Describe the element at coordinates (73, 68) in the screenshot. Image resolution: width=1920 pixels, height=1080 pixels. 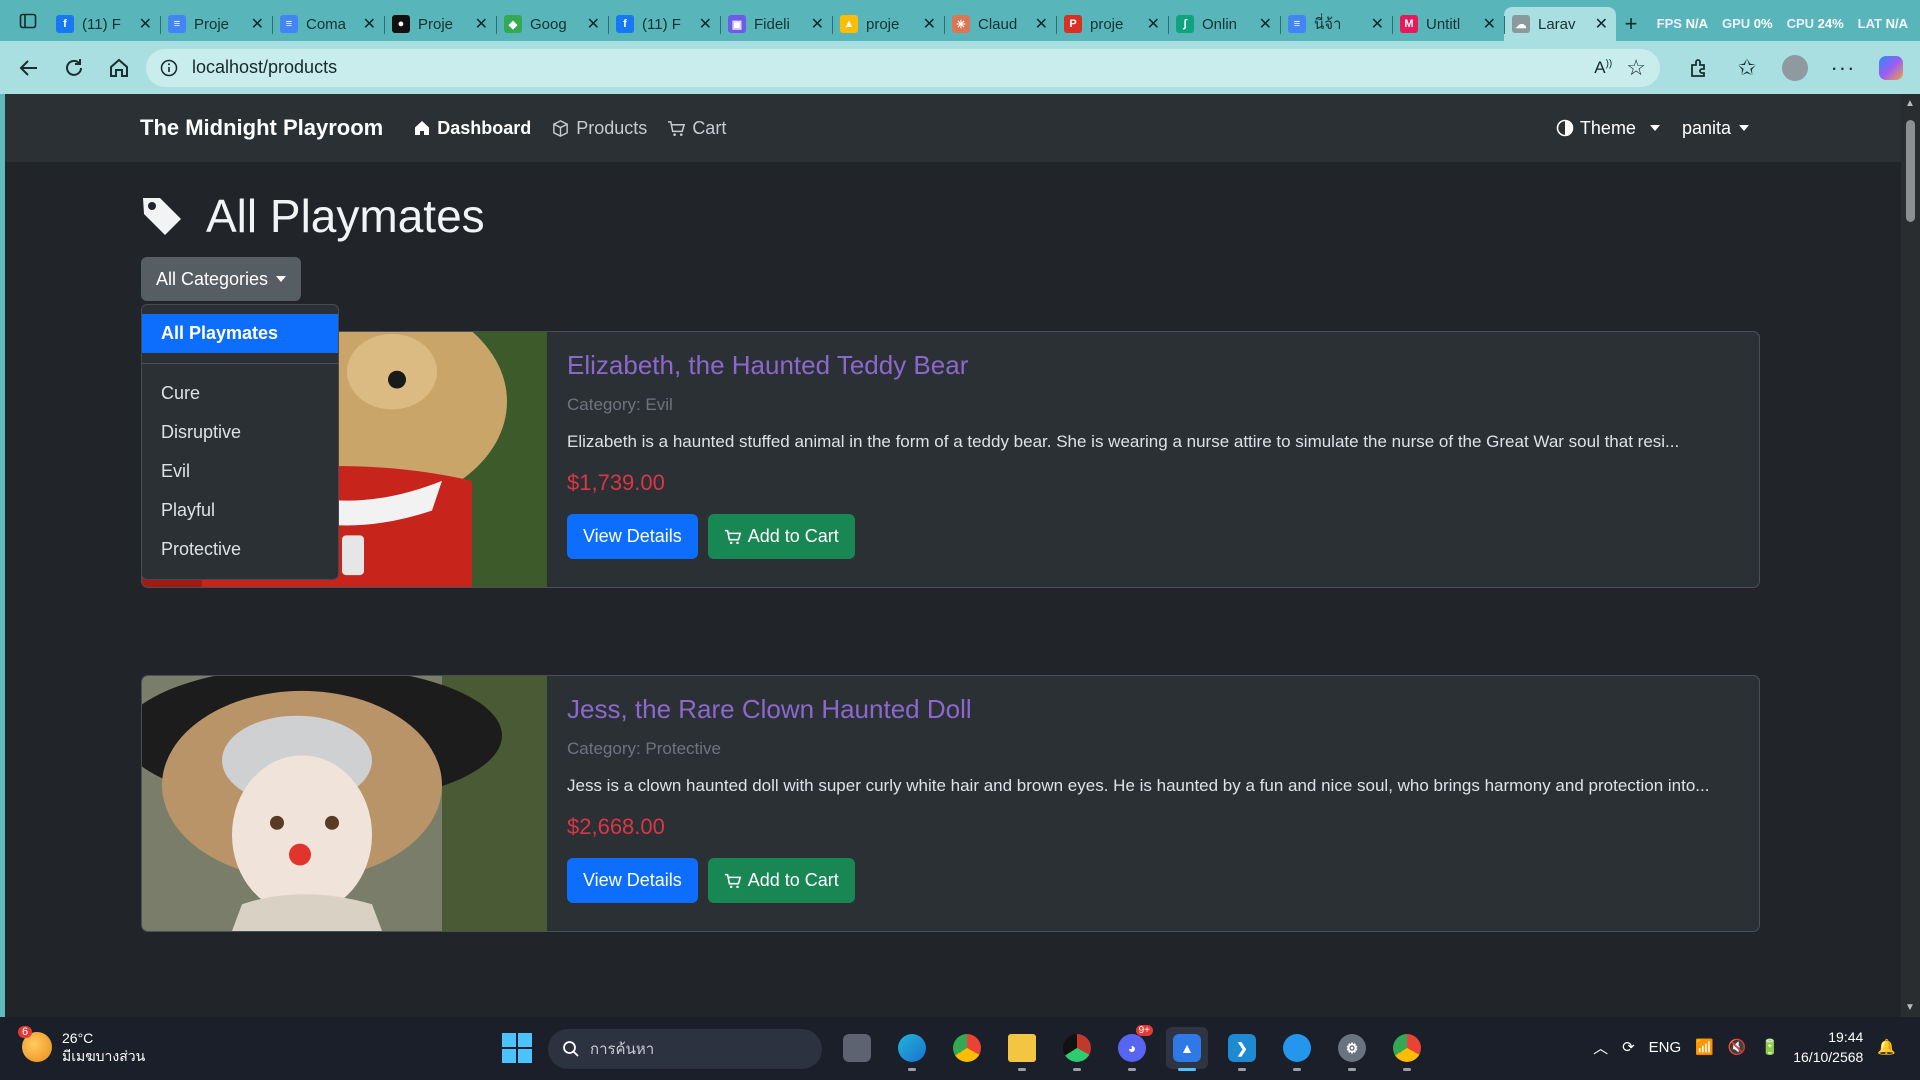
I see `reload-button` at that location.